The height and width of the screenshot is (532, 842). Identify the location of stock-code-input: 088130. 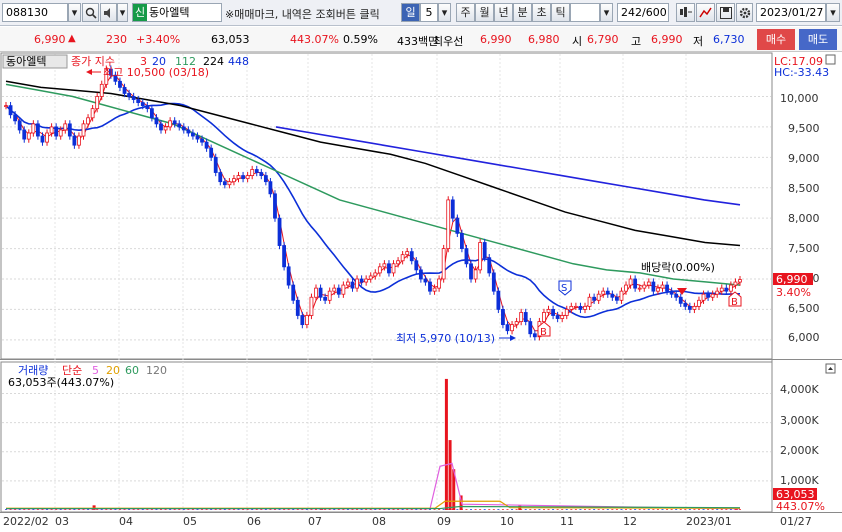
(35, 12).